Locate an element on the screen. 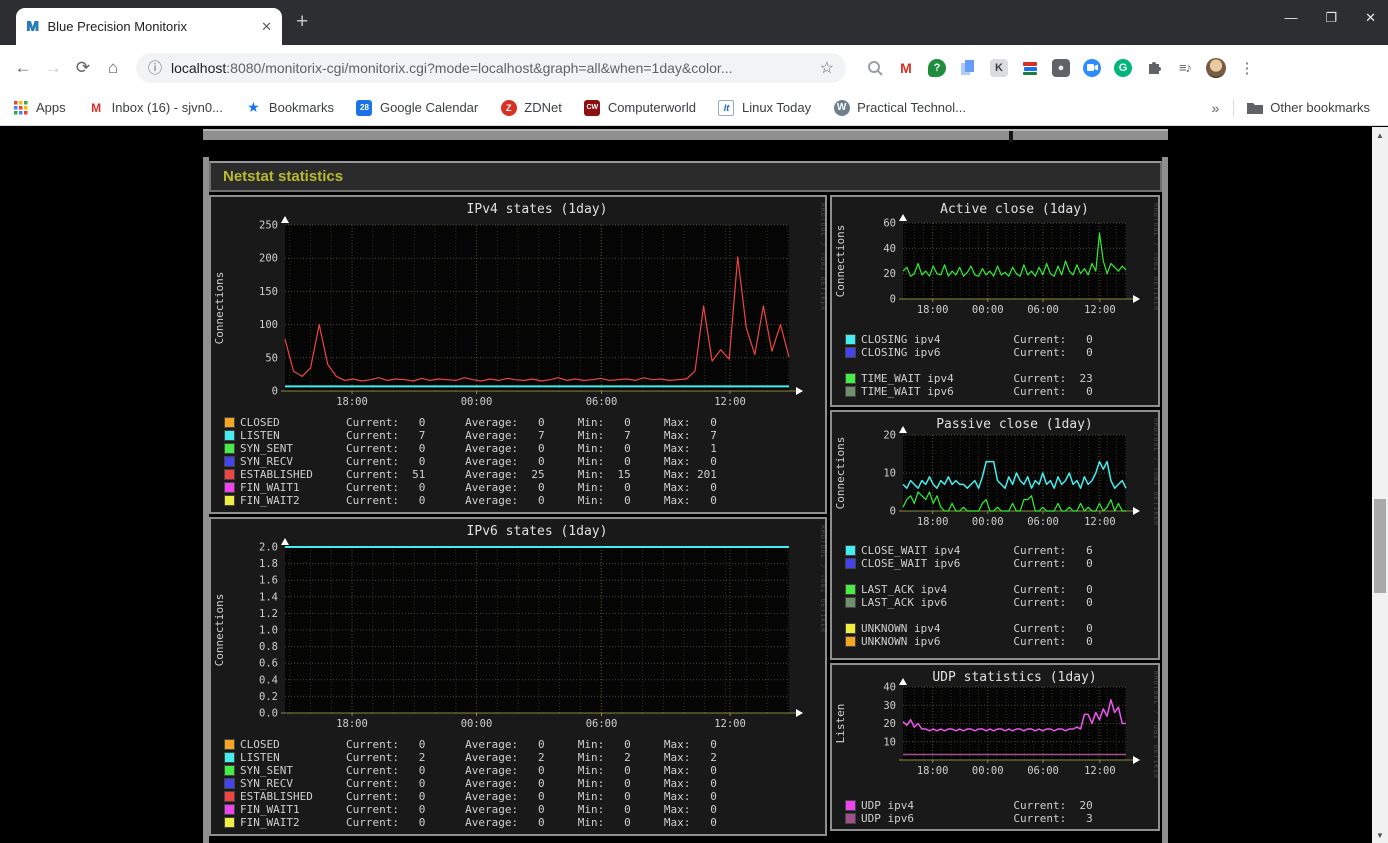 The image size is (1388, 843). scrollbar-thumb is located at coordinates (1380, 546).